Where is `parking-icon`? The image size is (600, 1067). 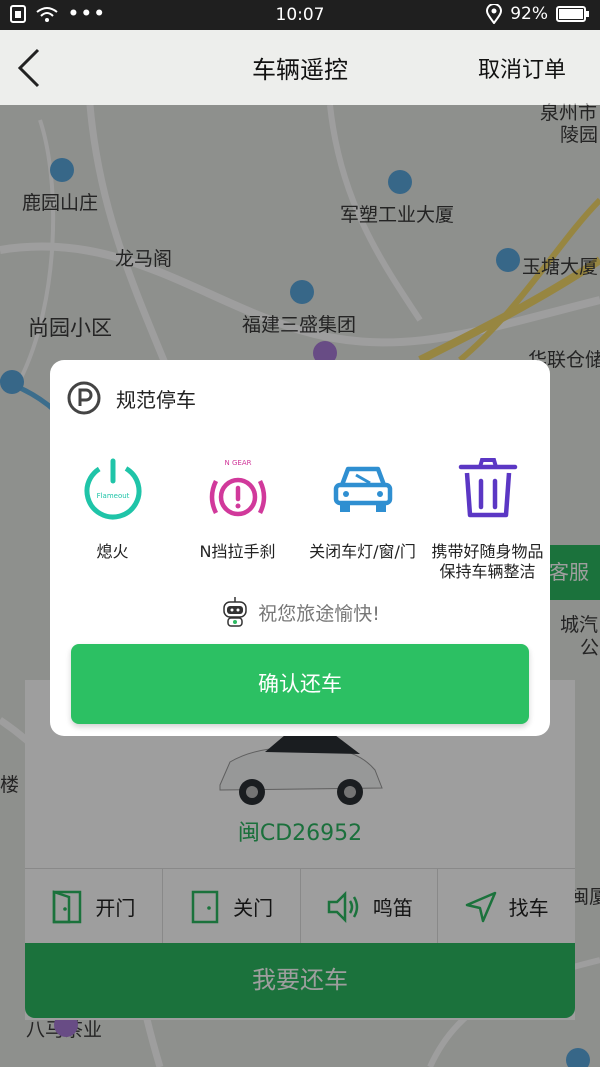
parking-icon is located at coordinates (84, 398).